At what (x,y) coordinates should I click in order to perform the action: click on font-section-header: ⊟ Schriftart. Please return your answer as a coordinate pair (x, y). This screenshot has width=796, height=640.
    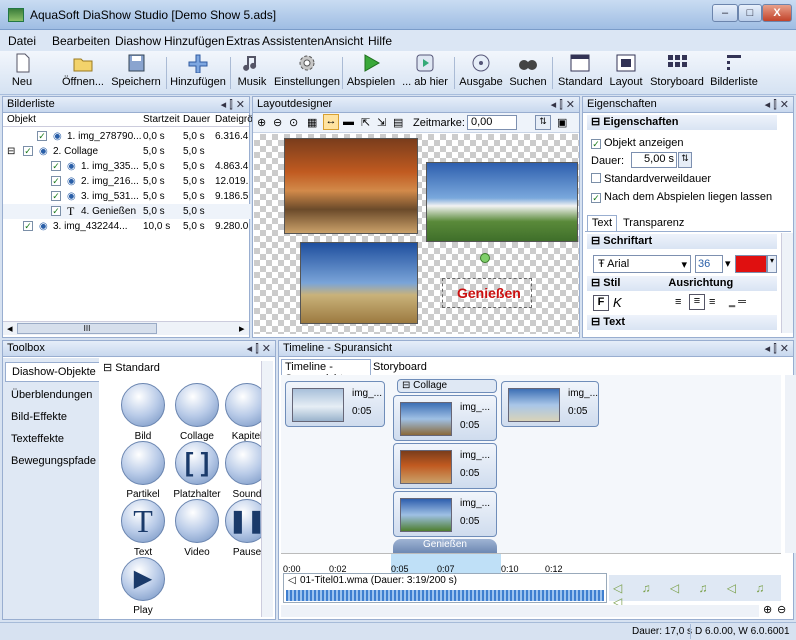
    Looking at the image, I should click on (682, 241).